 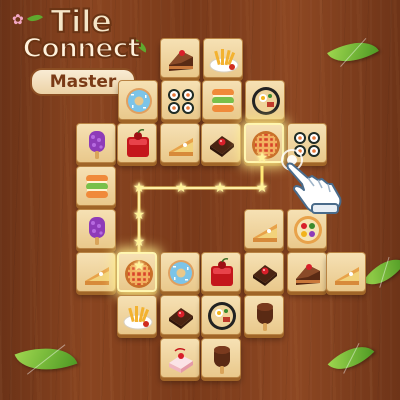 I want to click on logo-title-line2: Connect, so click(x=81, y=49).